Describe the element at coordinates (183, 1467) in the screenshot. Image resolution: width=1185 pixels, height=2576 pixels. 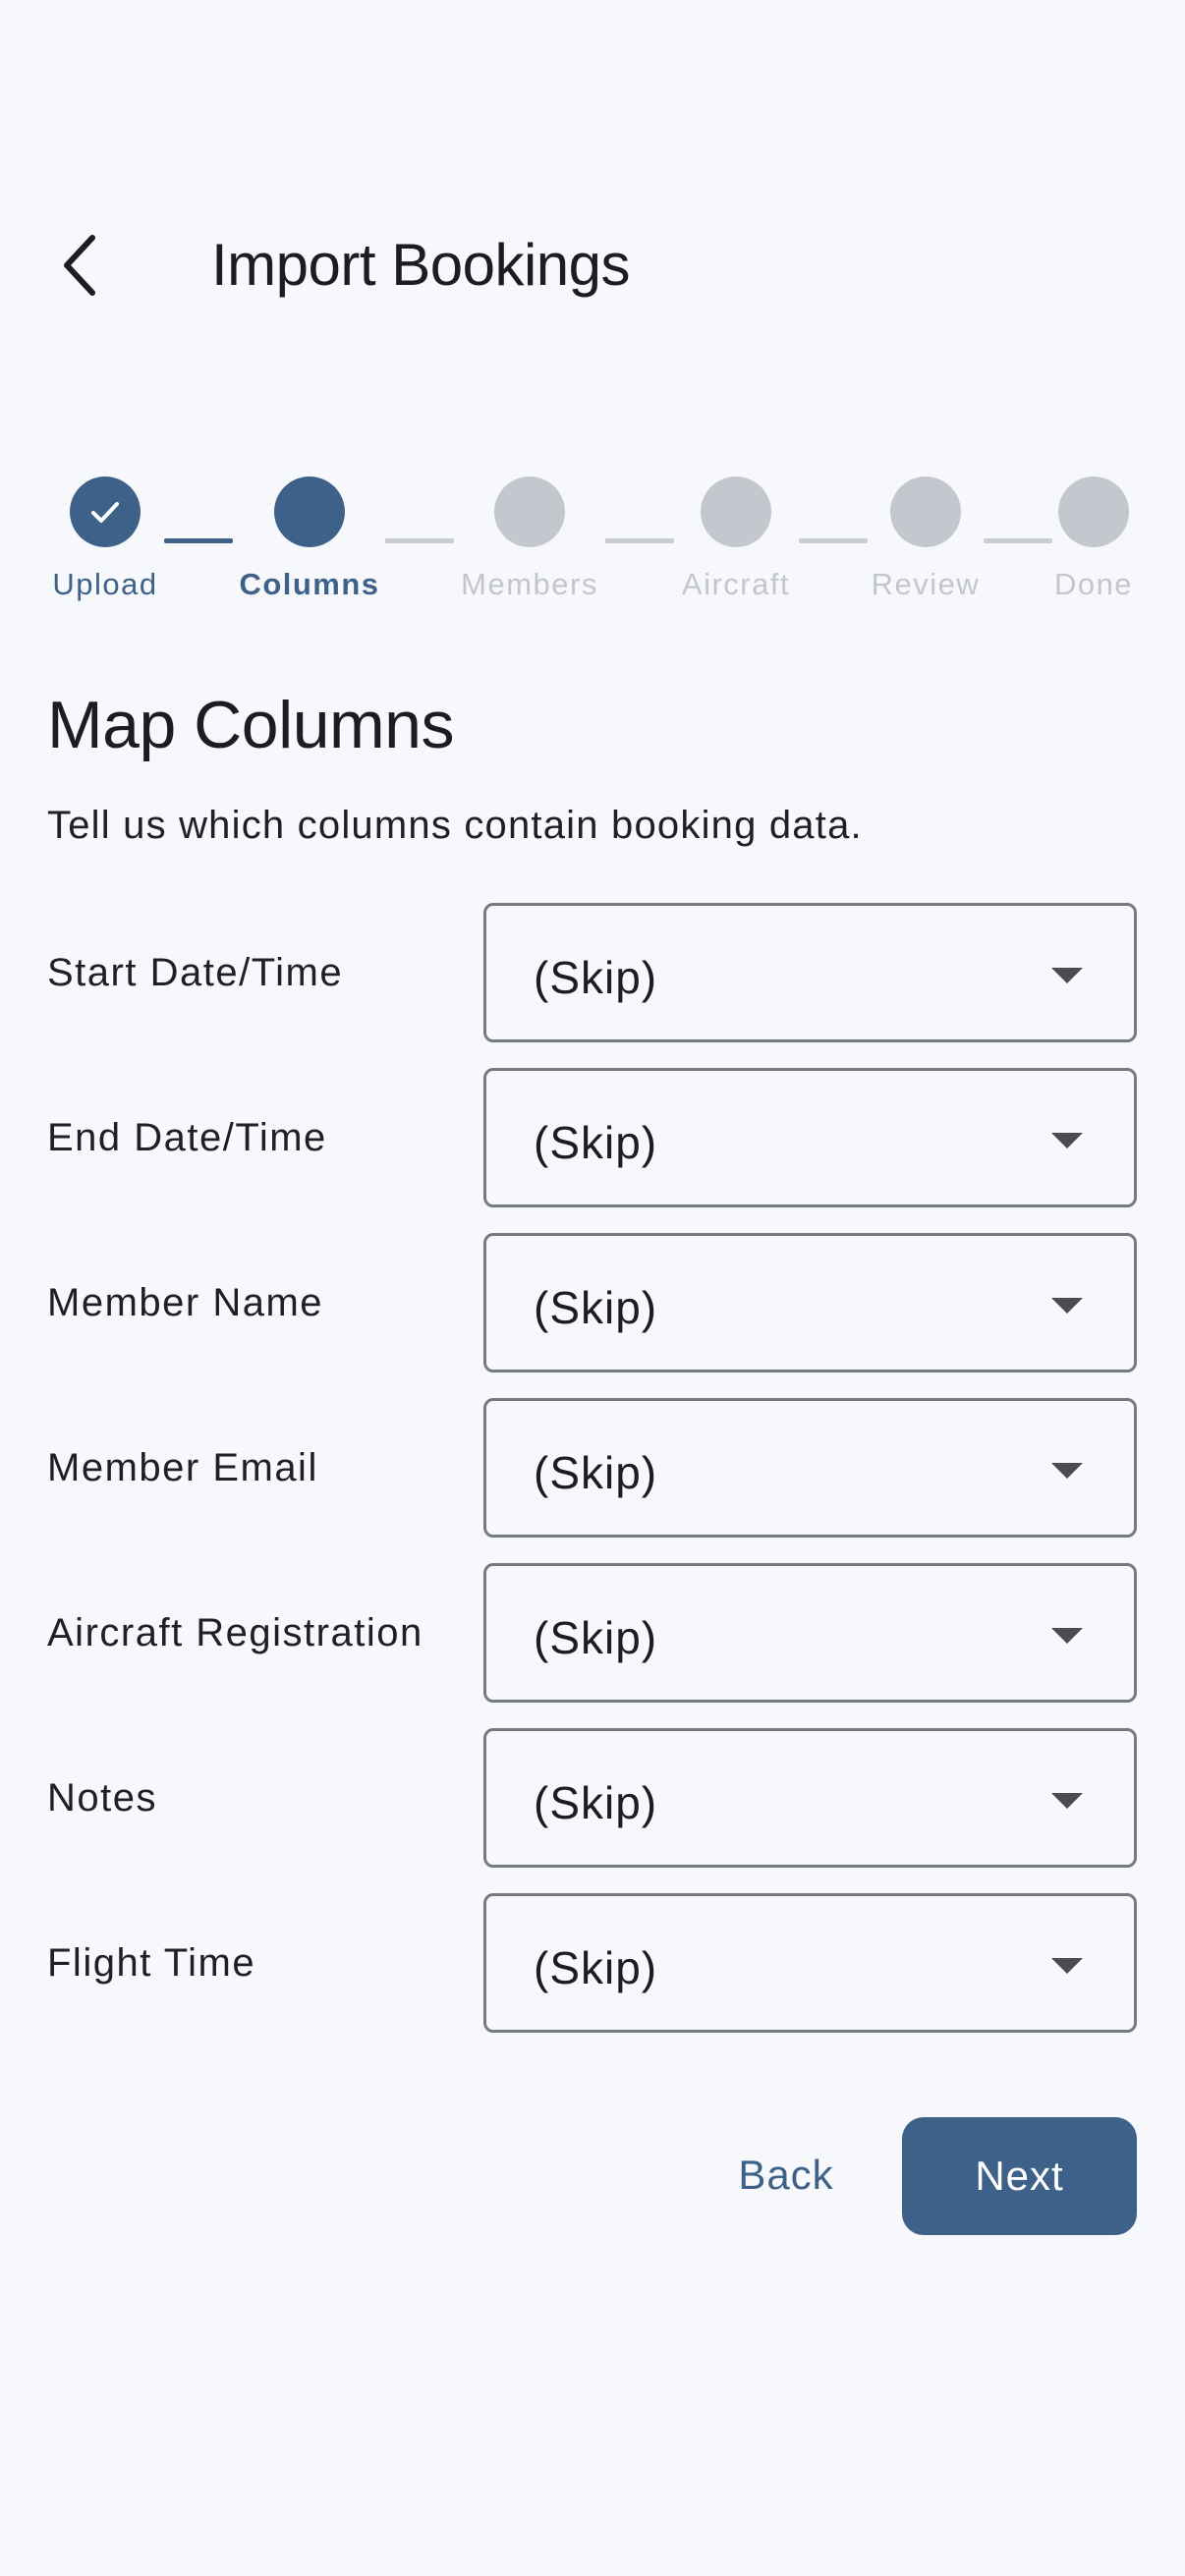
I see `field-label: Member Email` at that location.